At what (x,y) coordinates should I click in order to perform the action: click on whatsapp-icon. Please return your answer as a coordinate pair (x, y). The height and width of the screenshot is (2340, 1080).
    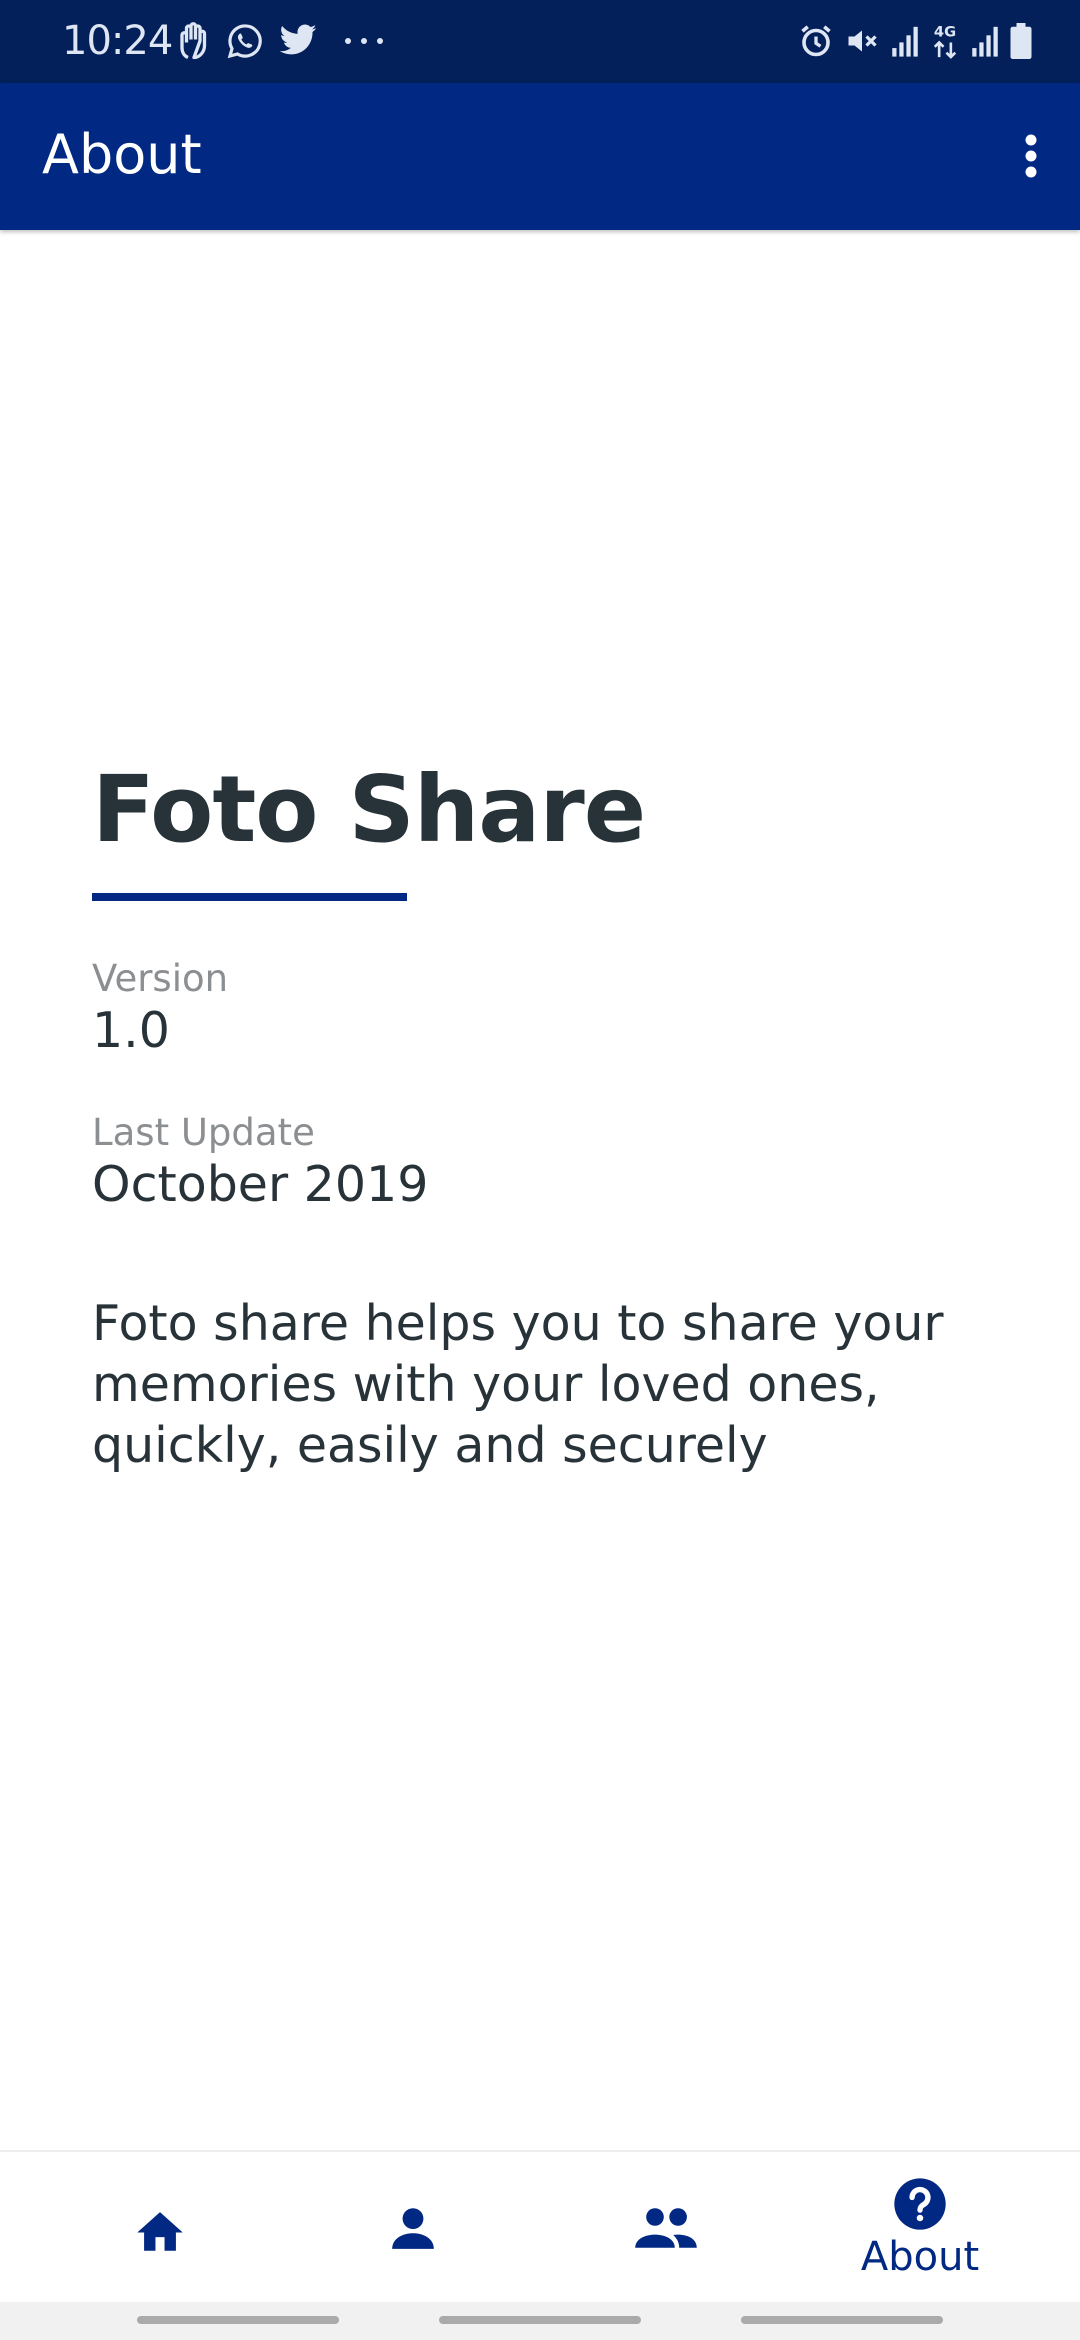
    Looking at the image, I should click on (244, 41).